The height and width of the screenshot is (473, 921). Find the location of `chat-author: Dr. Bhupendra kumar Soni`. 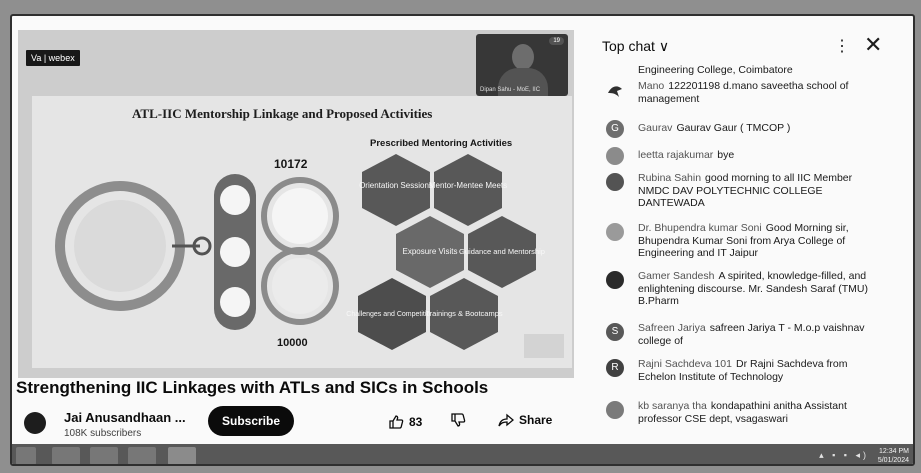

chat-author: Dr. Bhupendra kumar Soni is located at coordinates (700, 228).